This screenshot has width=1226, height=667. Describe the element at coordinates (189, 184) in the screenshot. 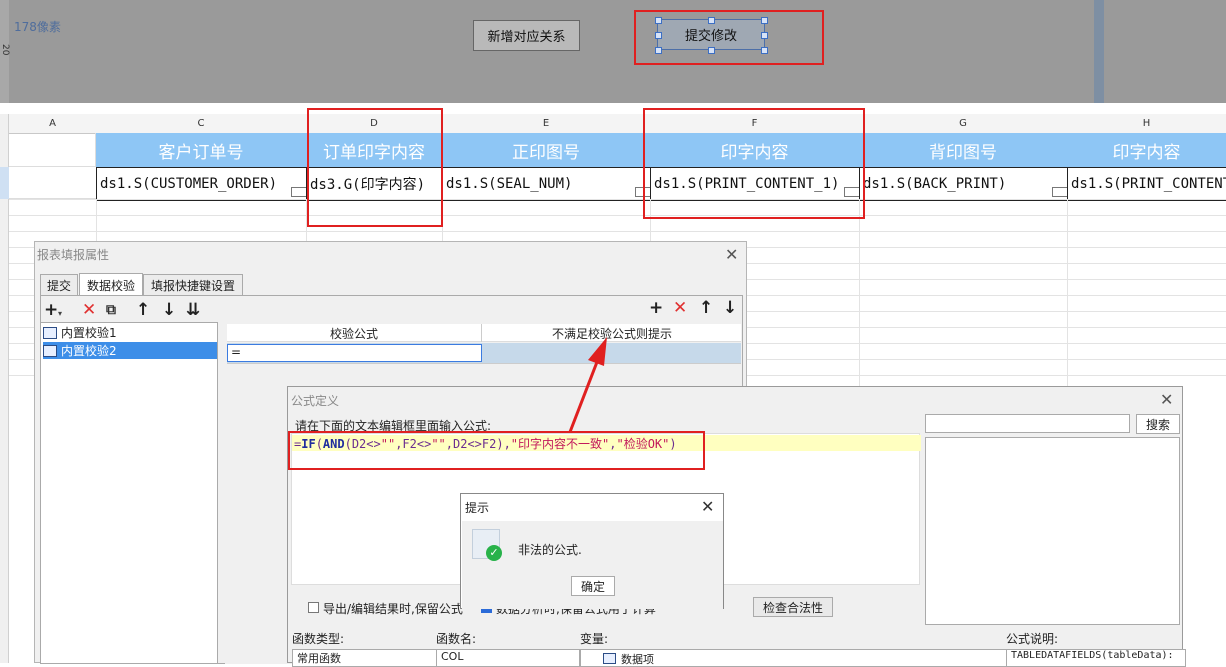

I see `cell-expression: ds1.S(CUSTOMER_ORDER)` at that location.